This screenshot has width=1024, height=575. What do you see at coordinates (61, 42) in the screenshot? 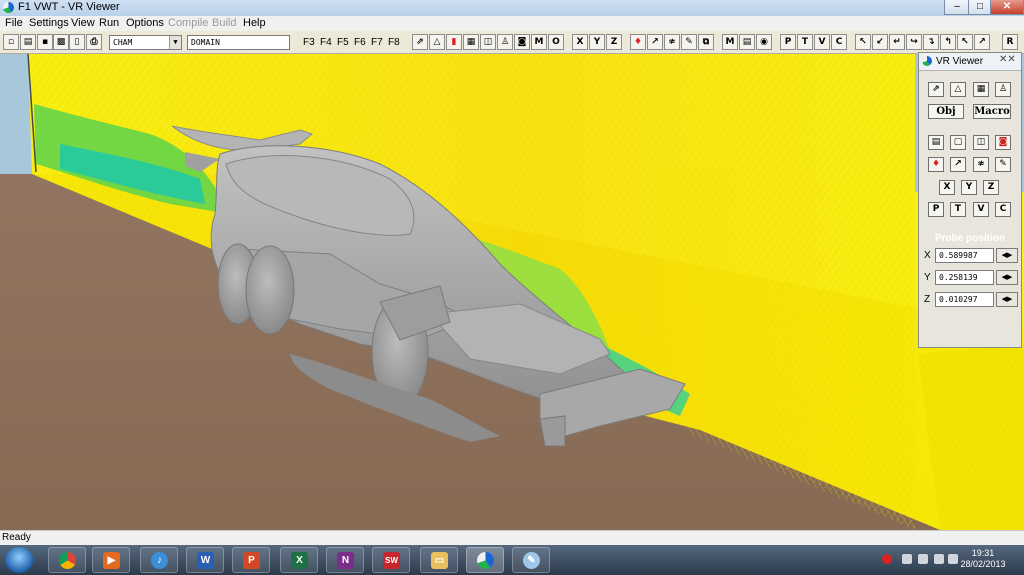
I see `color-palette-icon: ▩` at bounding box center [61, 42].